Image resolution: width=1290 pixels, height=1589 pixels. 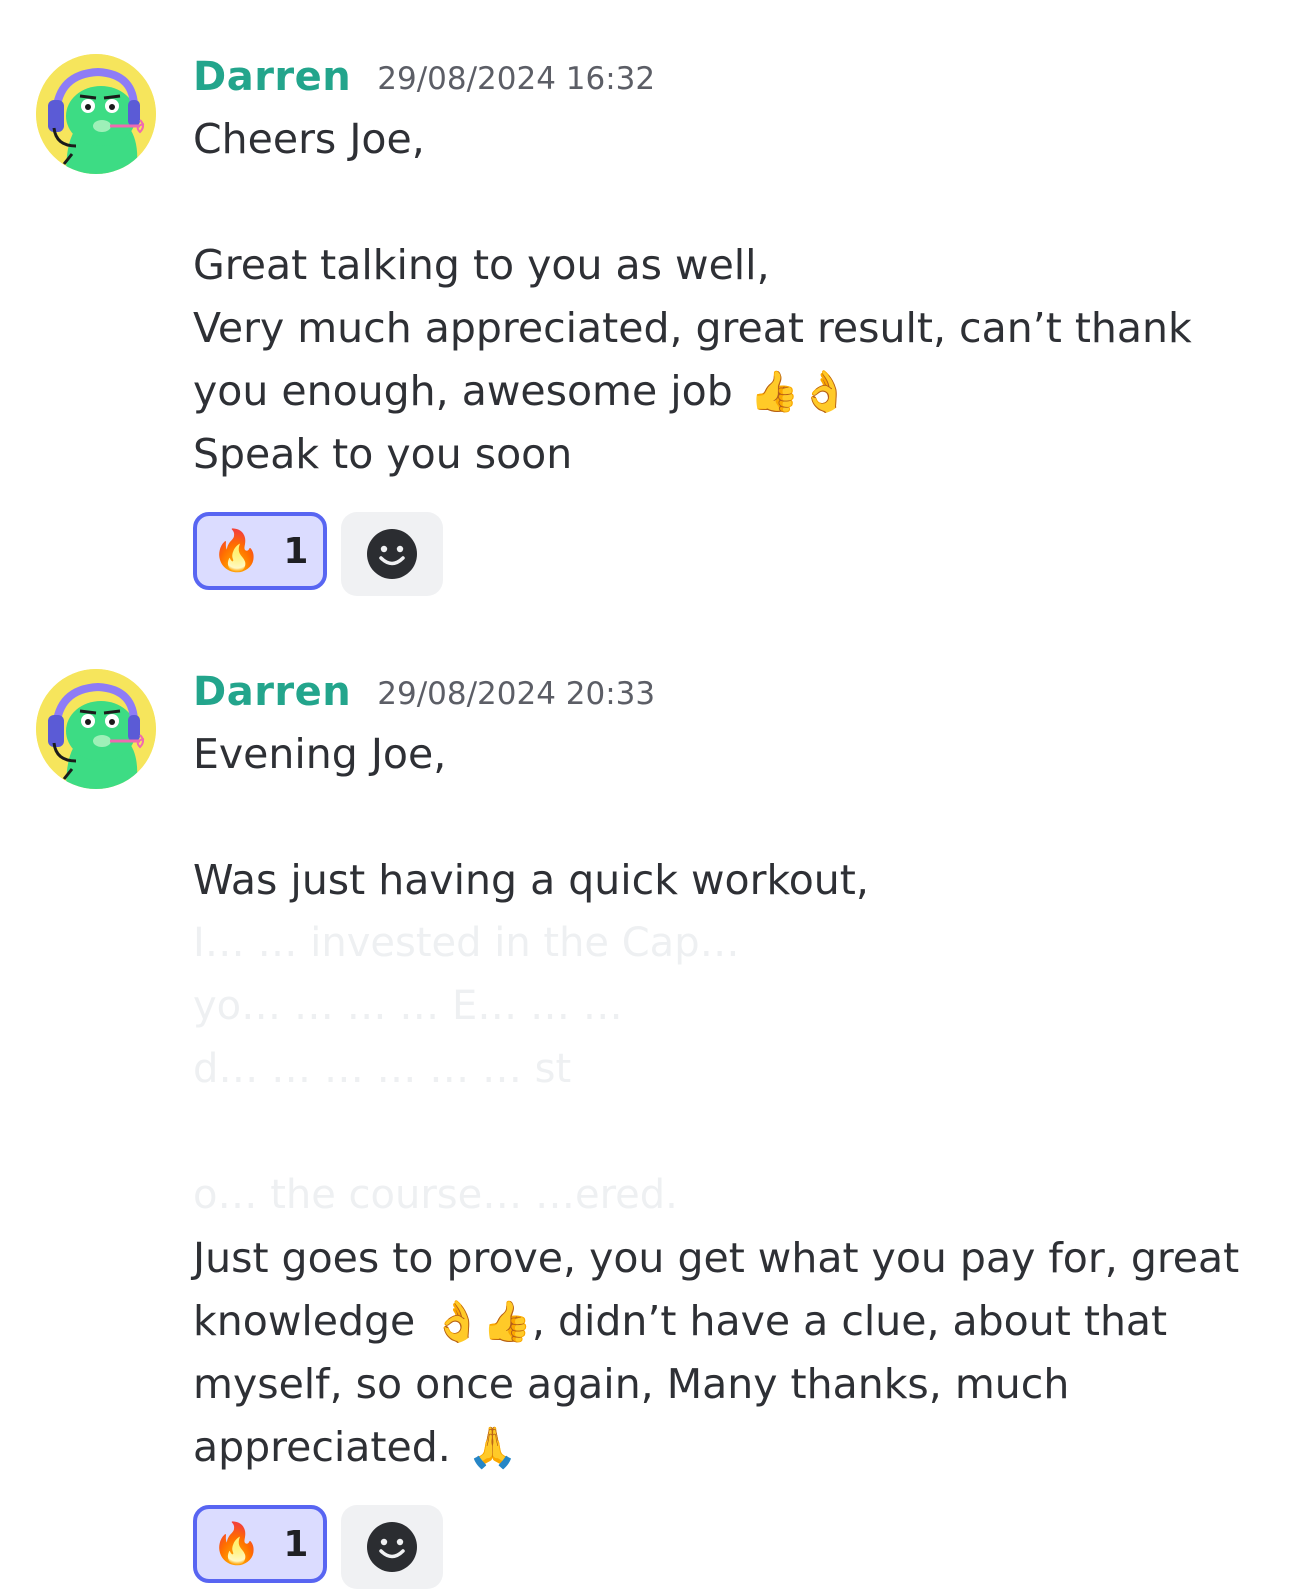 What do you see at coordinates (849, 1321) in the screenshot?
I see `message-line-text: , didn’t have a clue, about that` at bounding box center [849, 1321].